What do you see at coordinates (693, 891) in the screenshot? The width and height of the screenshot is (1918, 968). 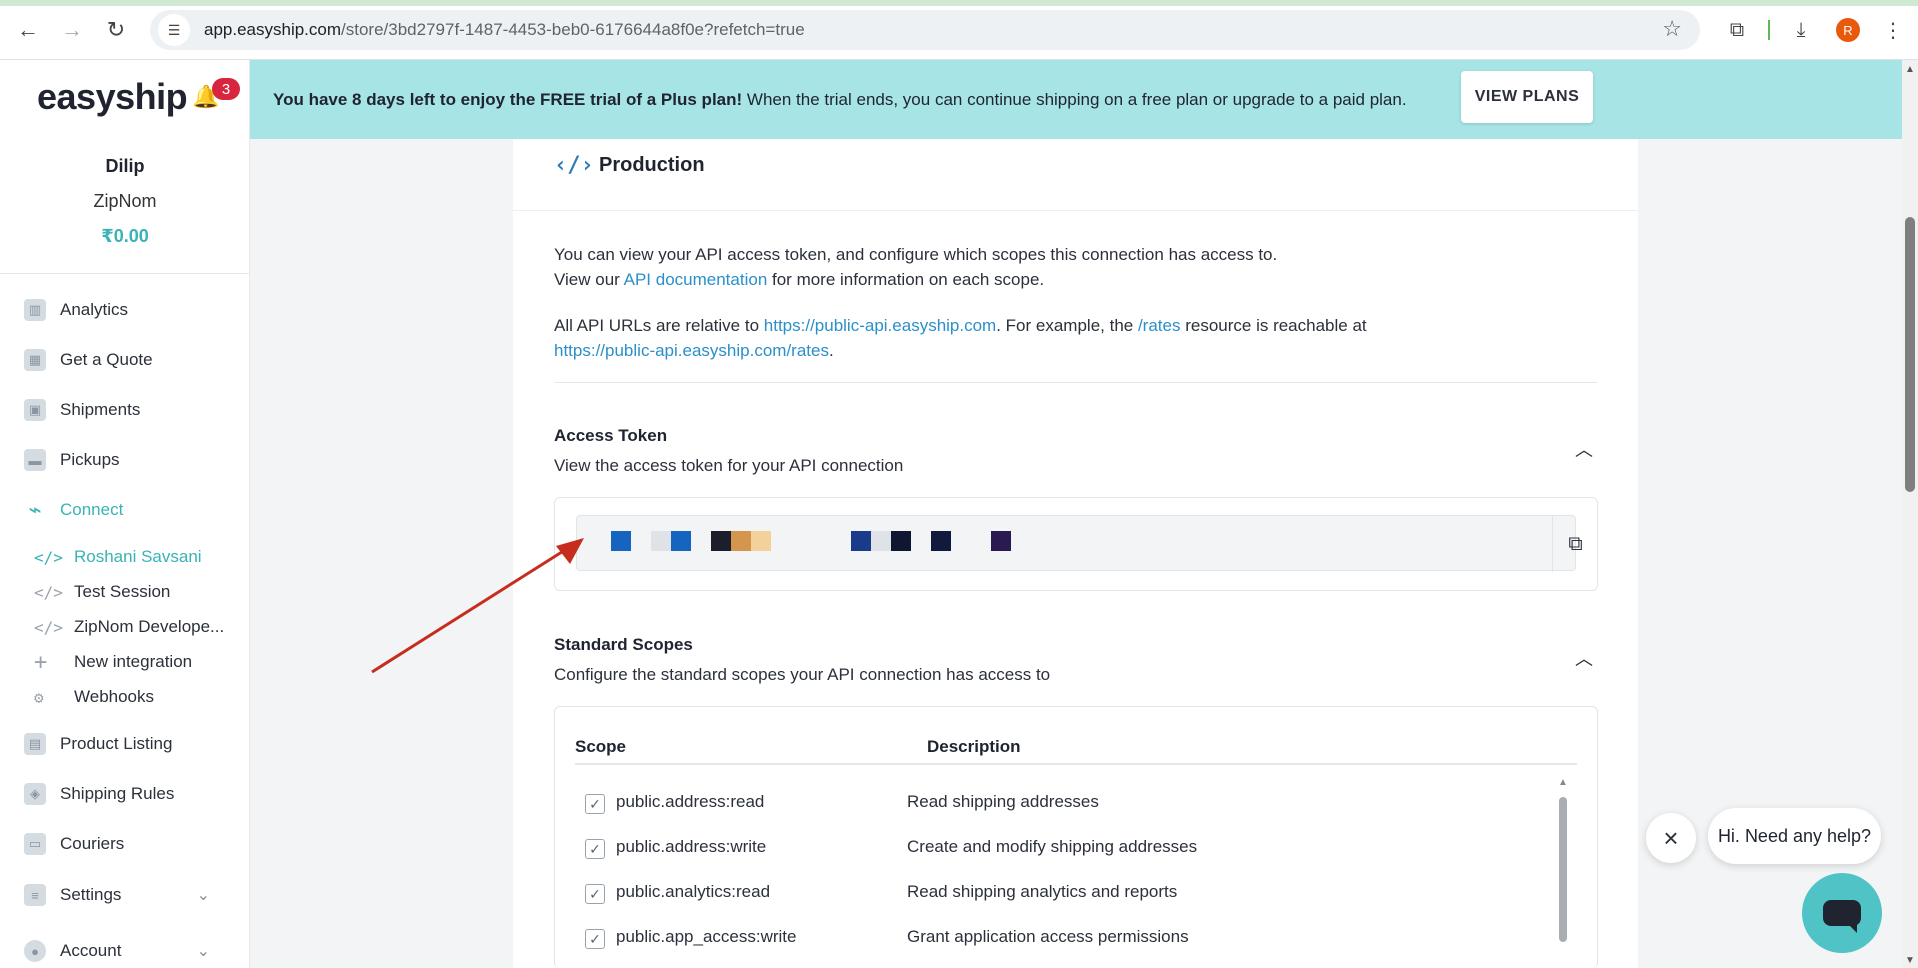 I see `scope-name: public.analytics:read` at bounding box center [693, 891].